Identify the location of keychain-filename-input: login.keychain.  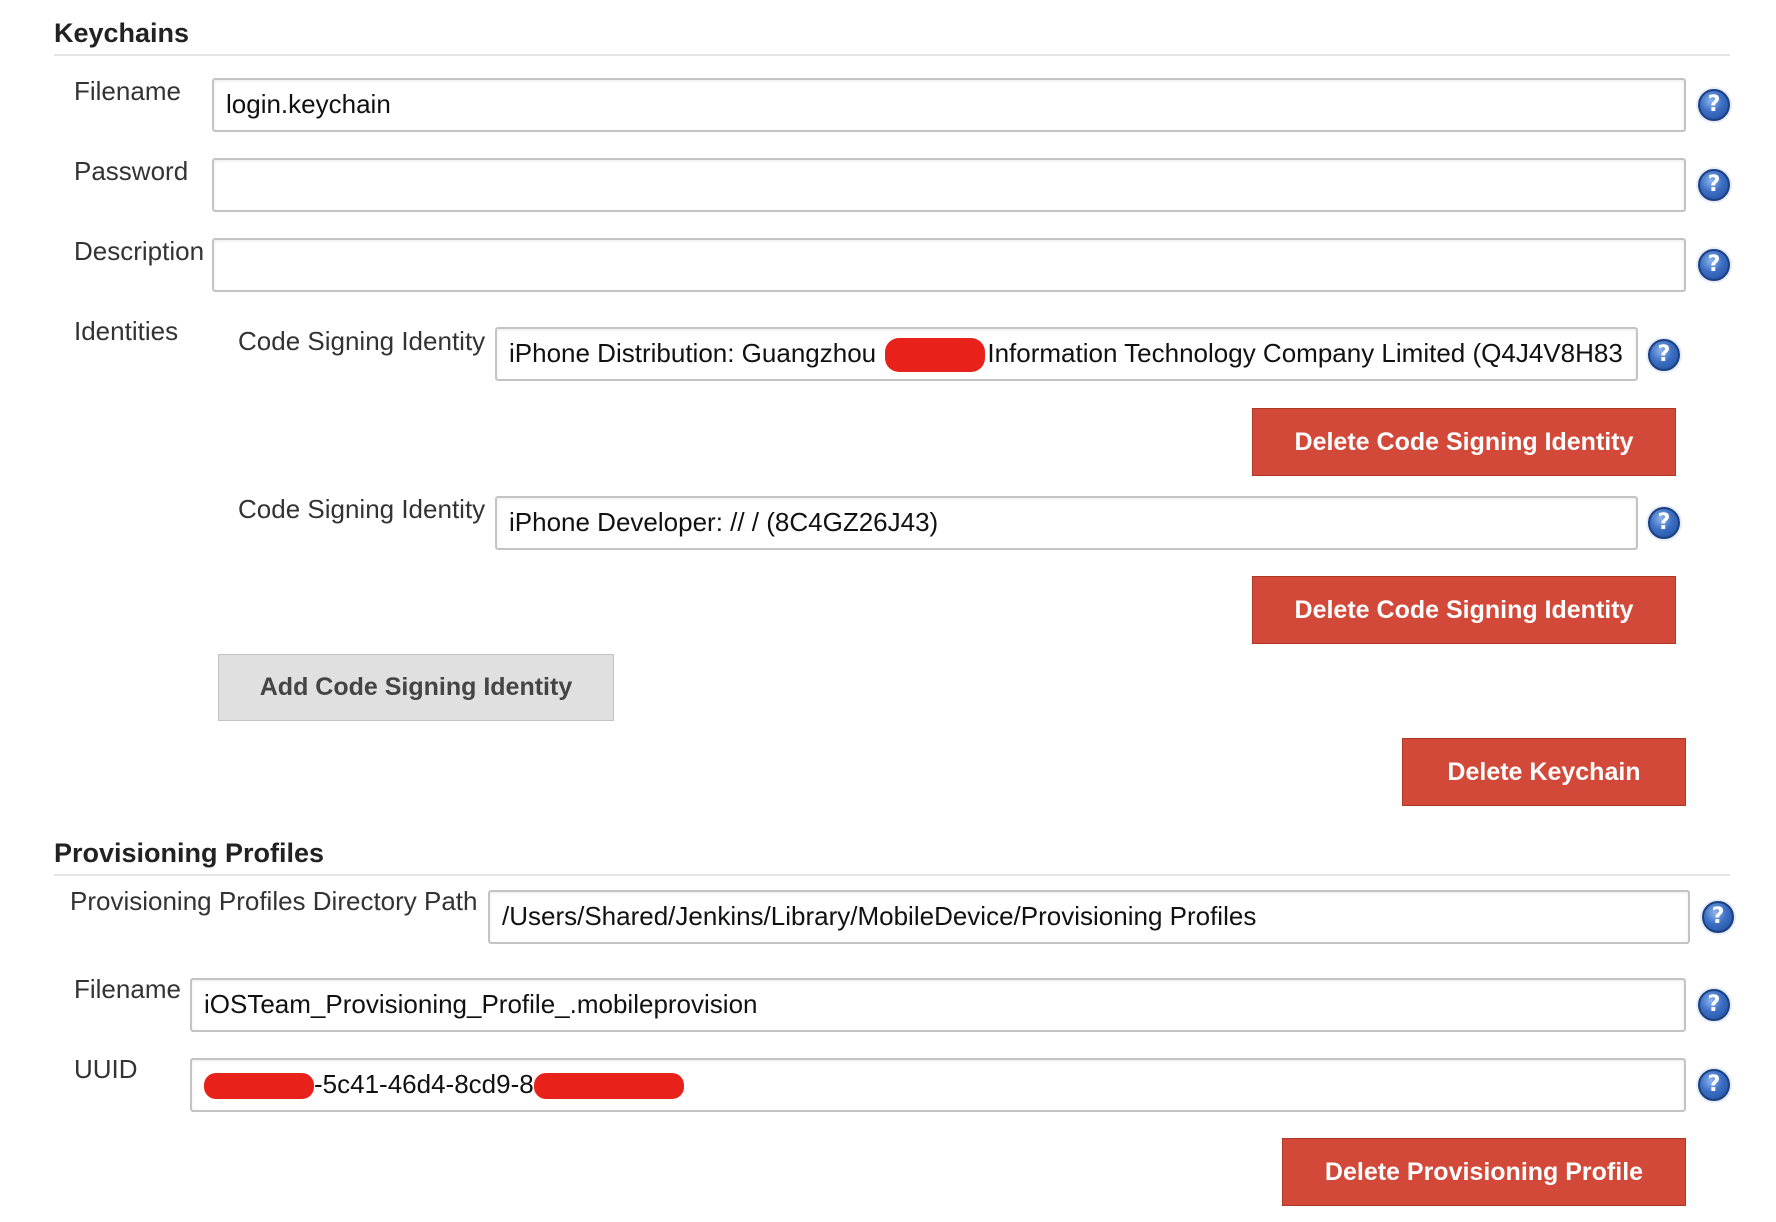
(949, 105).